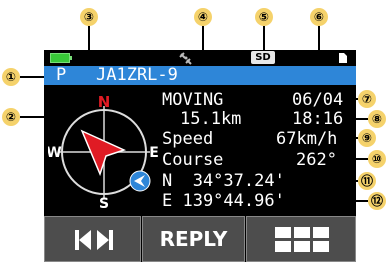  I want to click on sd-card-icon: SD, so click(263, 57).